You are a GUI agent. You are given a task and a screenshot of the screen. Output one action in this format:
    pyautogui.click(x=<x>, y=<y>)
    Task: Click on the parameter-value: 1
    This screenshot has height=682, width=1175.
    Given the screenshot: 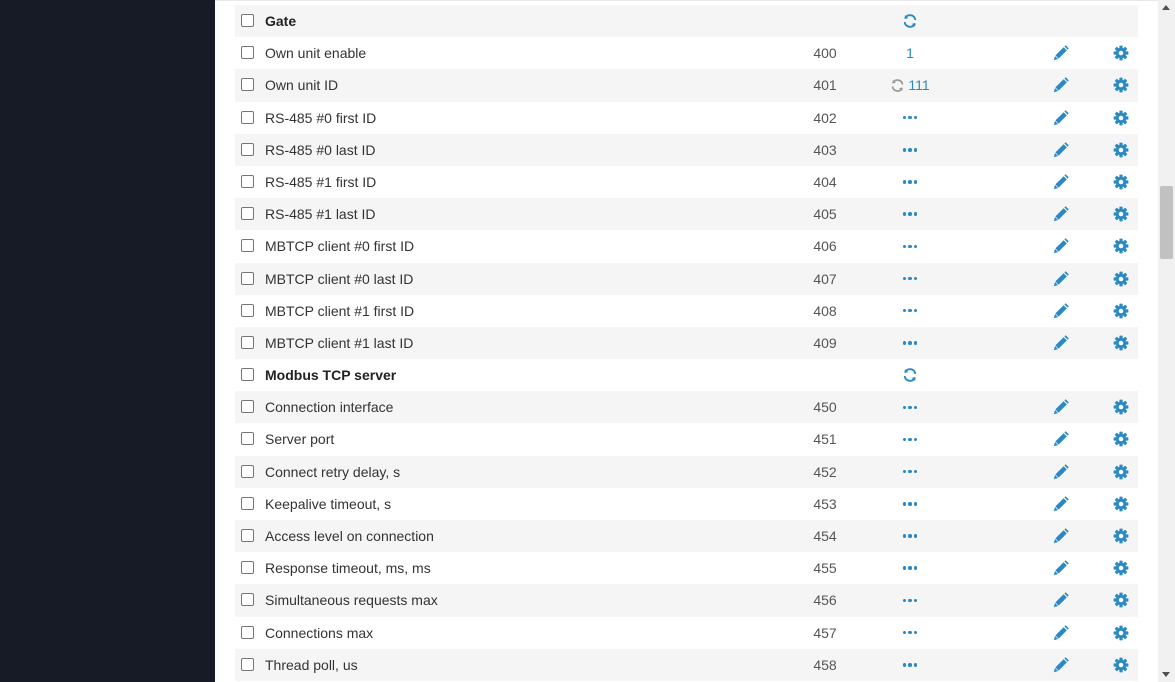 What is the action you would take?
    pyautogui.click(x=910, y=53)
    